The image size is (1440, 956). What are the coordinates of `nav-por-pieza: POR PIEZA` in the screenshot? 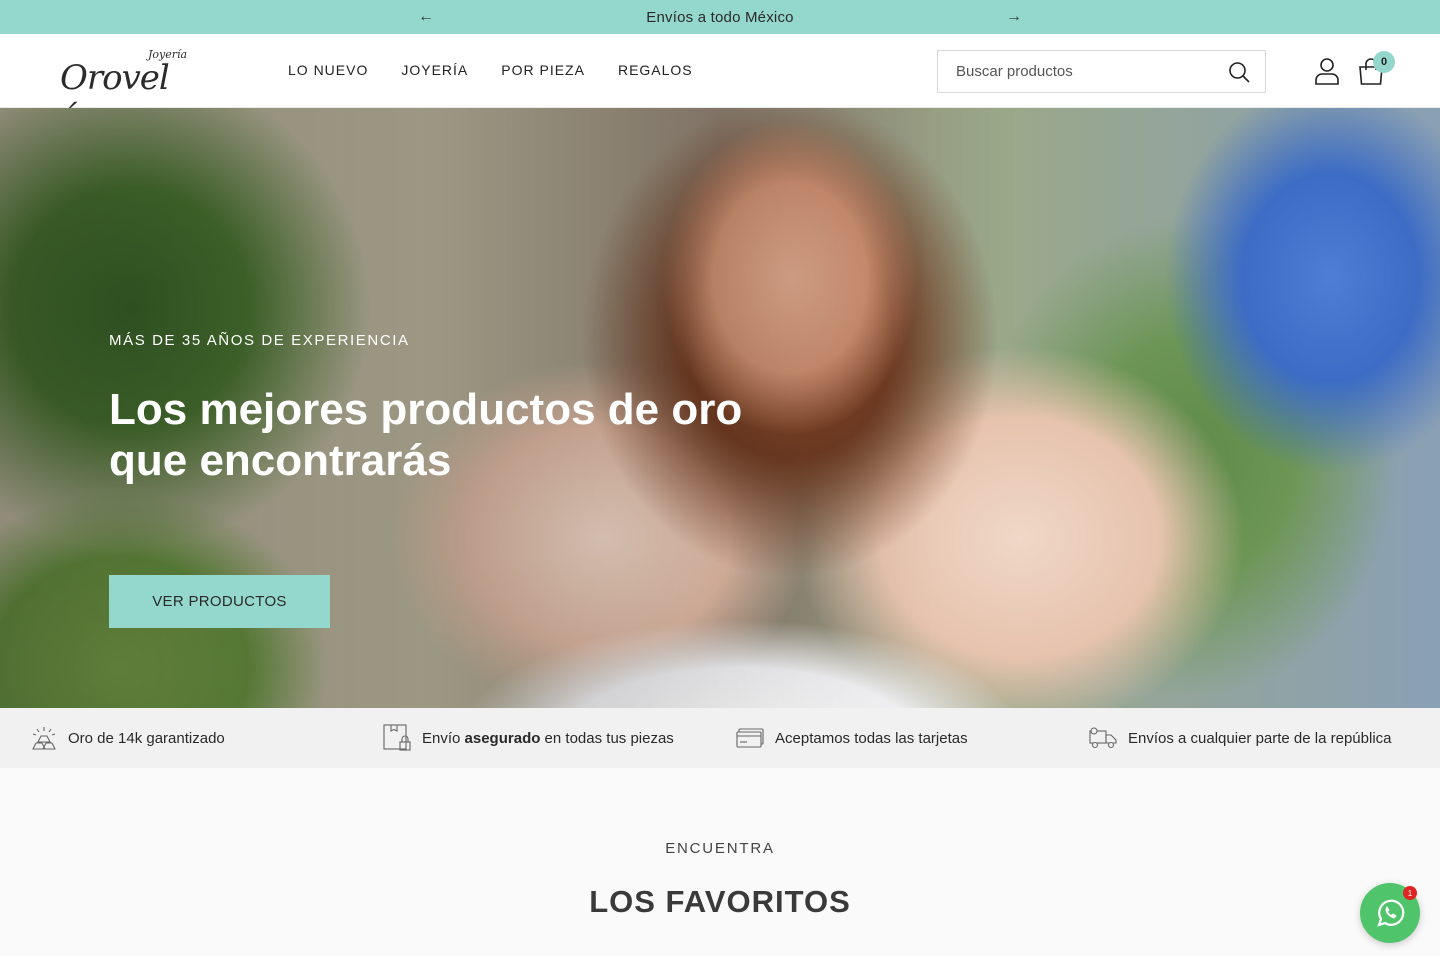 It's located at (543, 70).